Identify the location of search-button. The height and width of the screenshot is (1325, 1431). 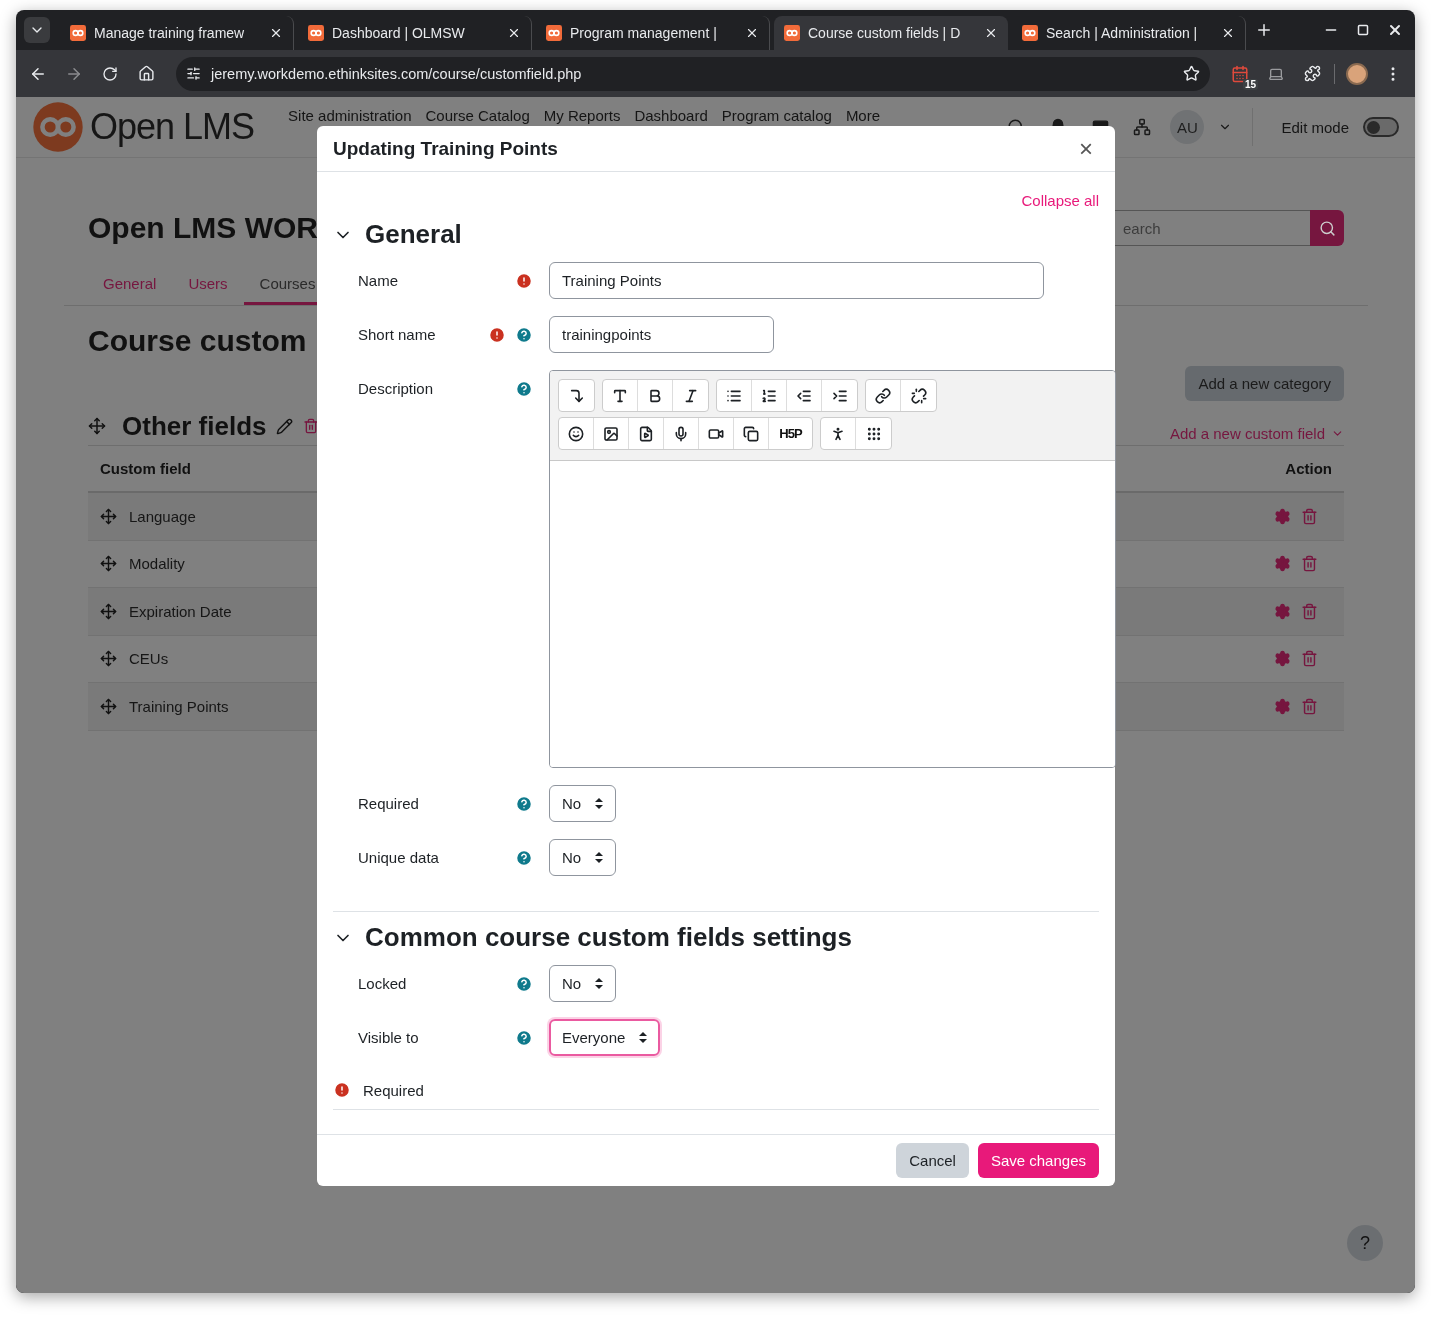
(1327, 228).